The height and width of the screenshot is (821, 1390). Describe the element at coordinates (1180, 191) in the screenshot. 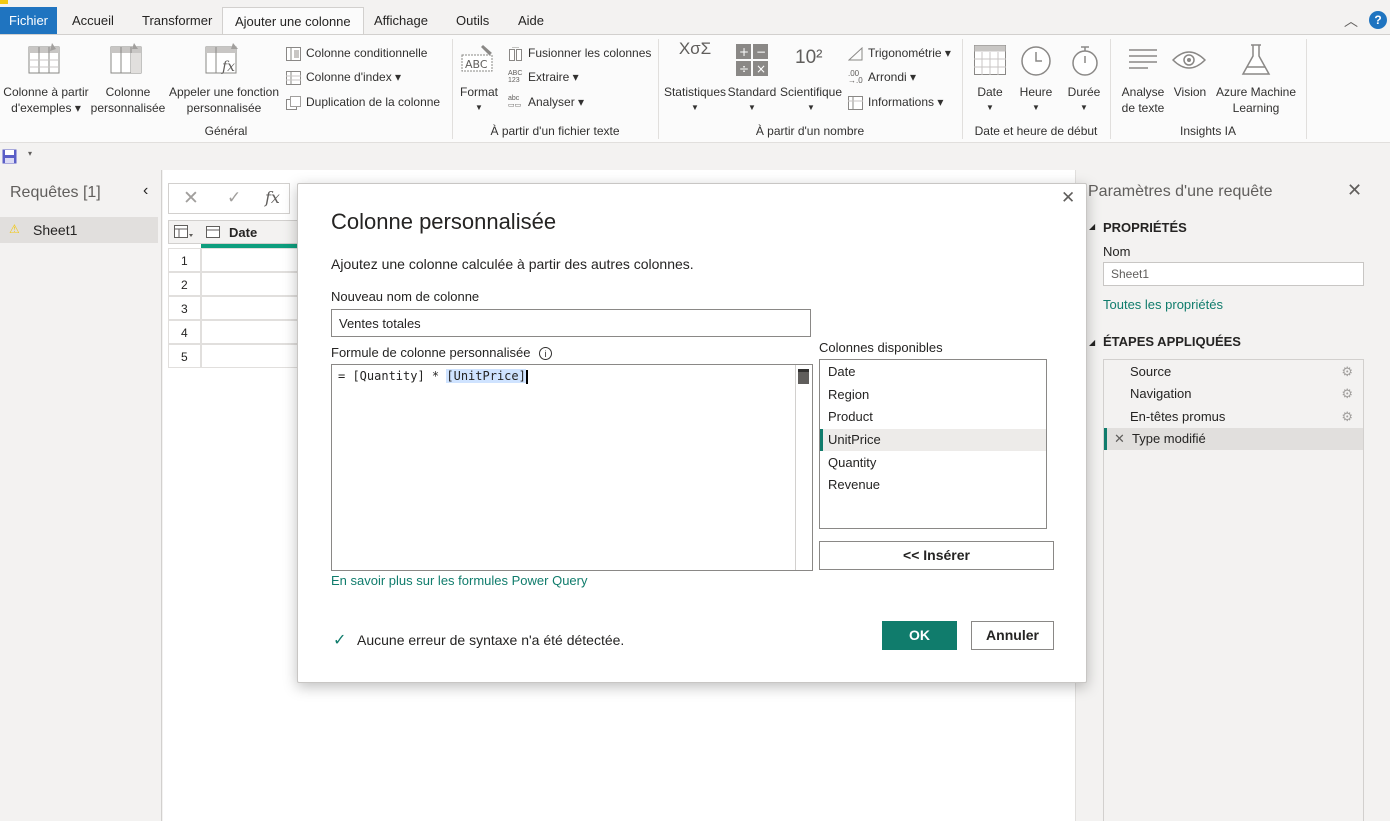

I see `query-settings-title: Paramètres d'une requête` at that location.